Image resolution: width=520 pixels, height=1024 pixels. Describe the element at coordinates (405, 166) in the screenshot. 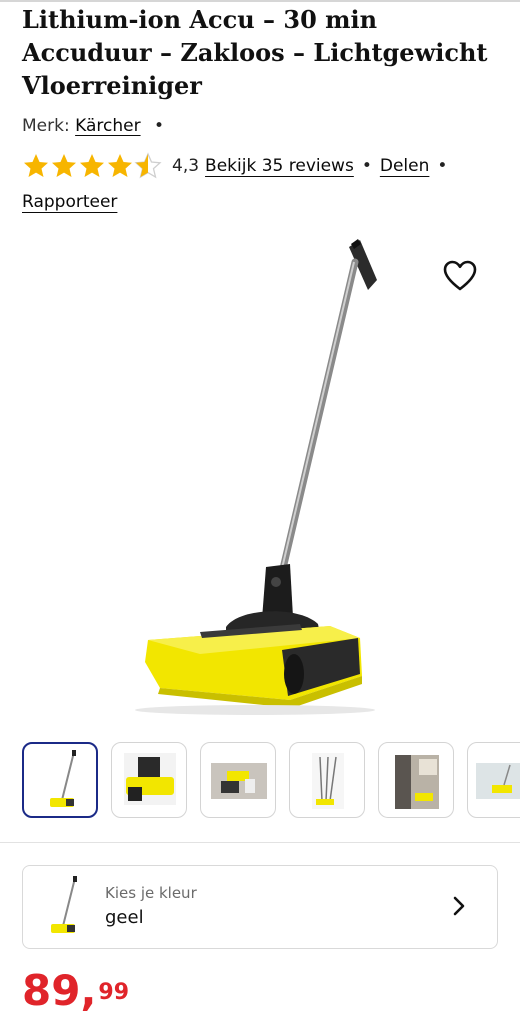

I see `share-link: Delen` at that location.